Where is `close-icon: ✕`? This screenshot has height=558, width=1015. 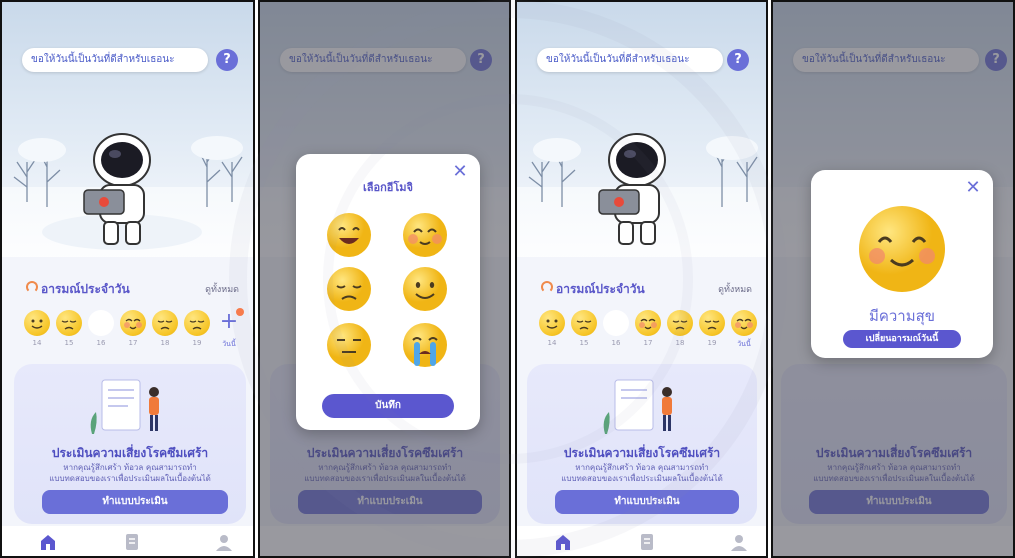 close-icon: ✕ is located at coordinates (973, 188).